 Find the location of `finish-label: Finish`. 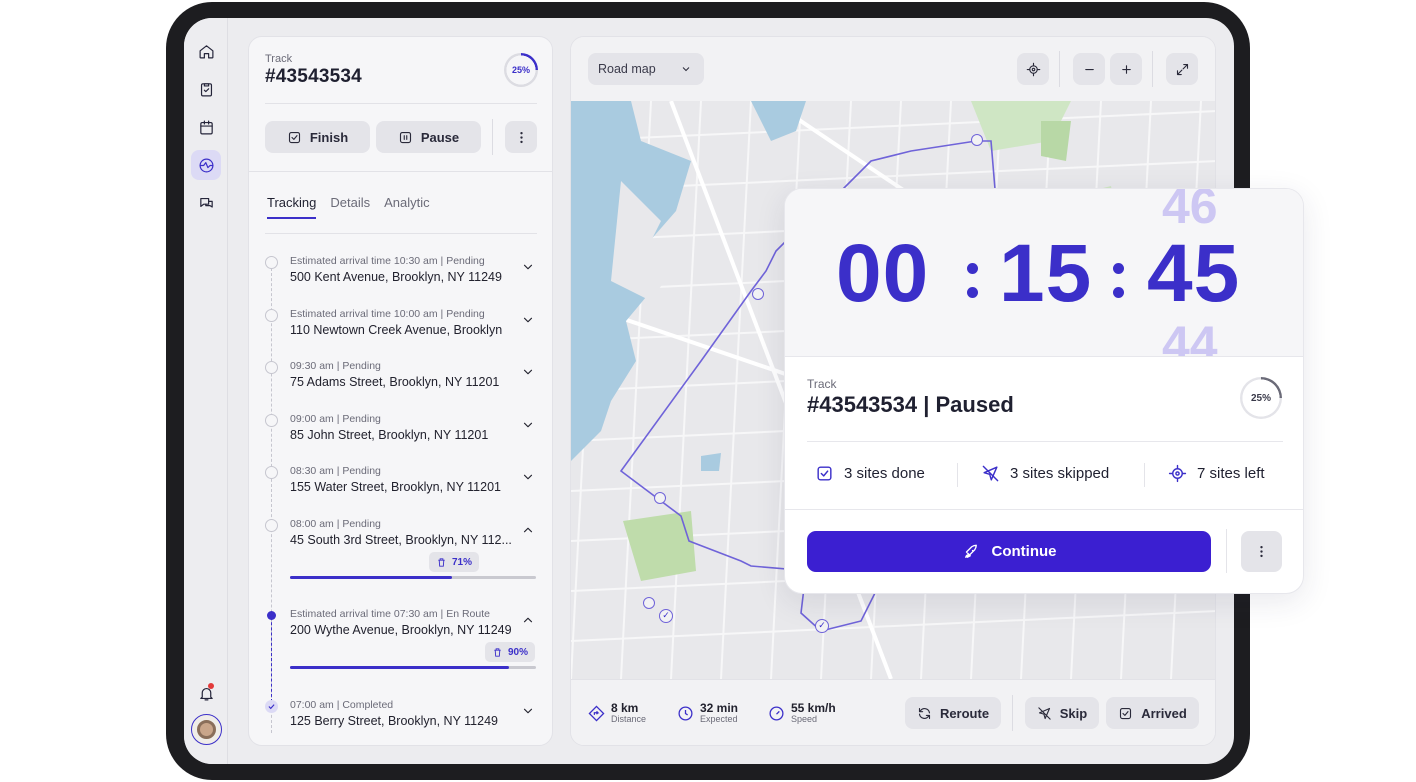

finish-label: Finish is located at coordinates (329, 137).